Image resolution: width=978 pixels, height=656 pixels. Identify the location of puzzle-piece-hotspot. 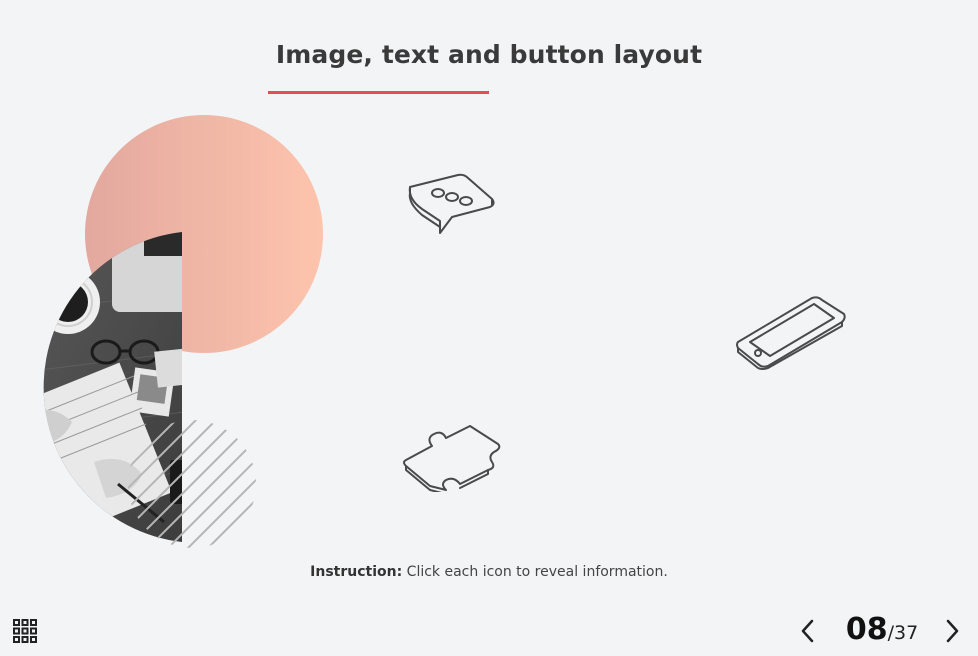
(453, 458).